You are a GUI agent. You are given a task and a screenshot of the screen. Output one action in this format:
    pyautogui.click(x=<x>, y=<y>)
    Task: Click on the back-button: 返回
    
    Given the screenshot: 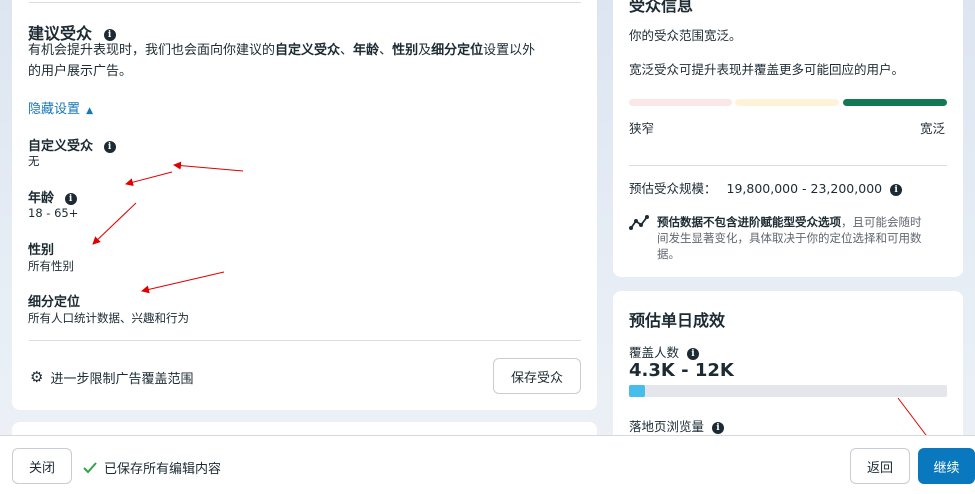 What is the action you would take?
    pyautogui.click(x=880, y=466)
    